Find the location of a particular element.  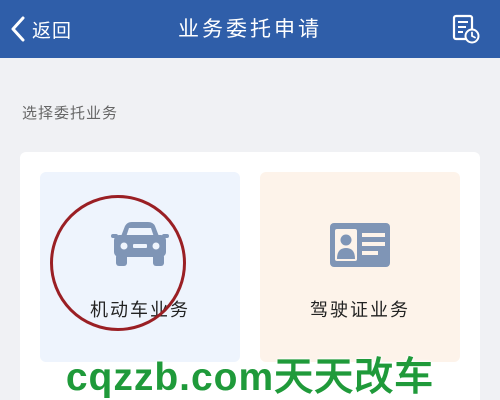

page-title: 业务委托申请 is located at coordinates (250, 29).